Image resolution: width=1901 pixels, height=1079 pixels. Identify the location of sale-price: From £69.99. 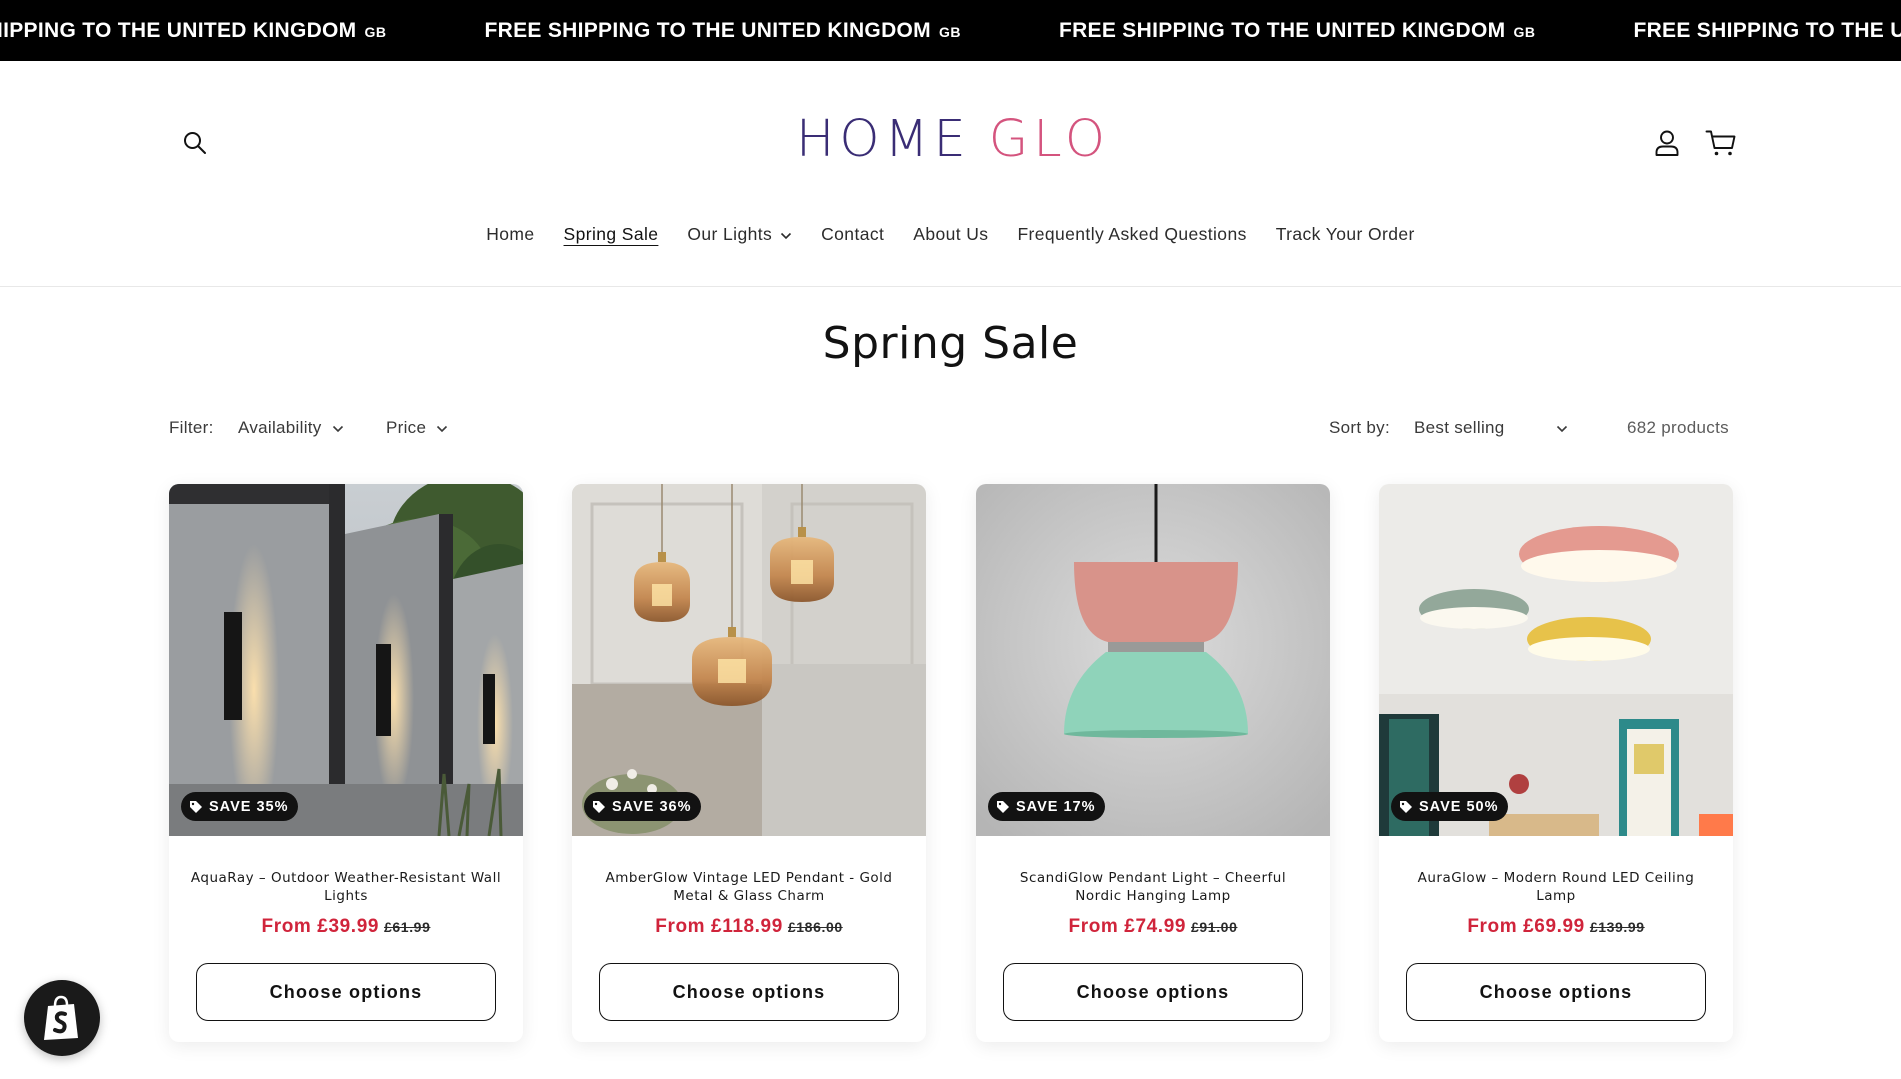
(1526, 926).